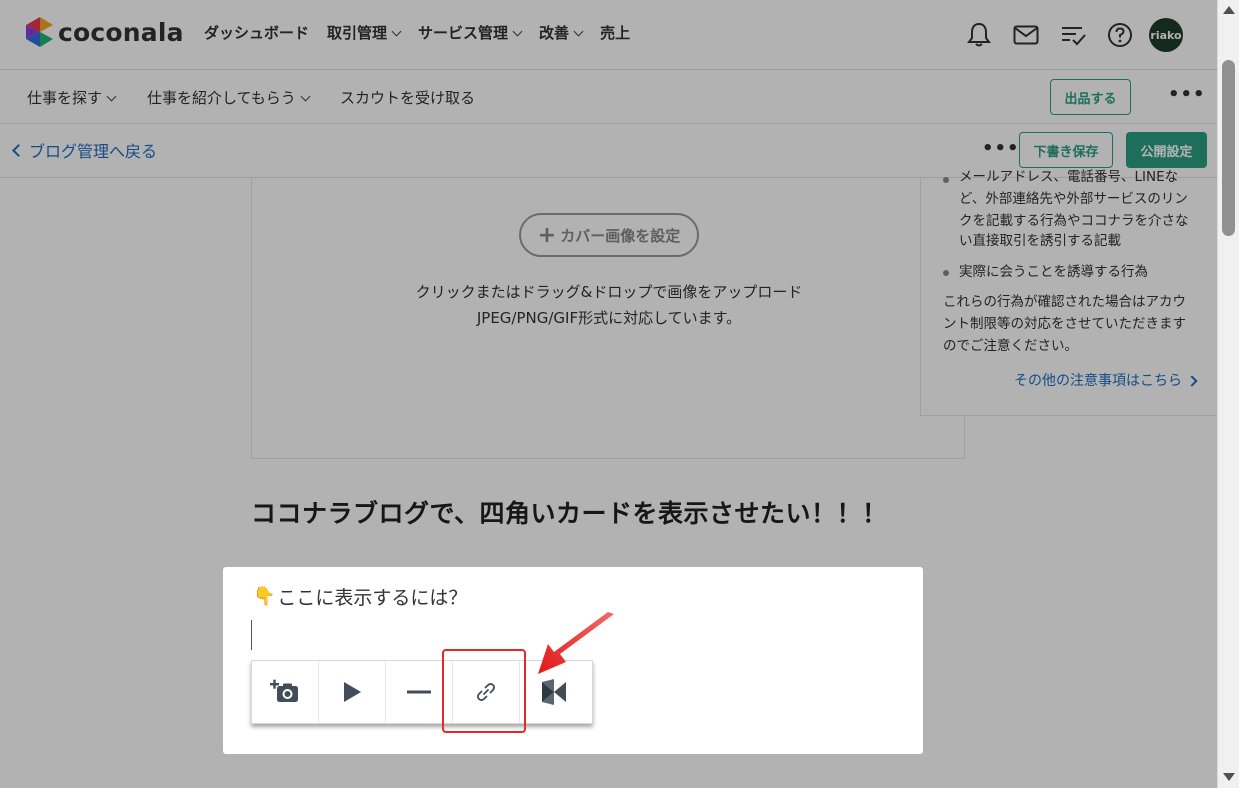 The height and width of the screenshot is (788, 1239). What do you see at coordinates (221, 98) in the screenshot?
I see `subnav-get-referred-label: 仕事を紹介してもらう` at bounding box center [221, 98].